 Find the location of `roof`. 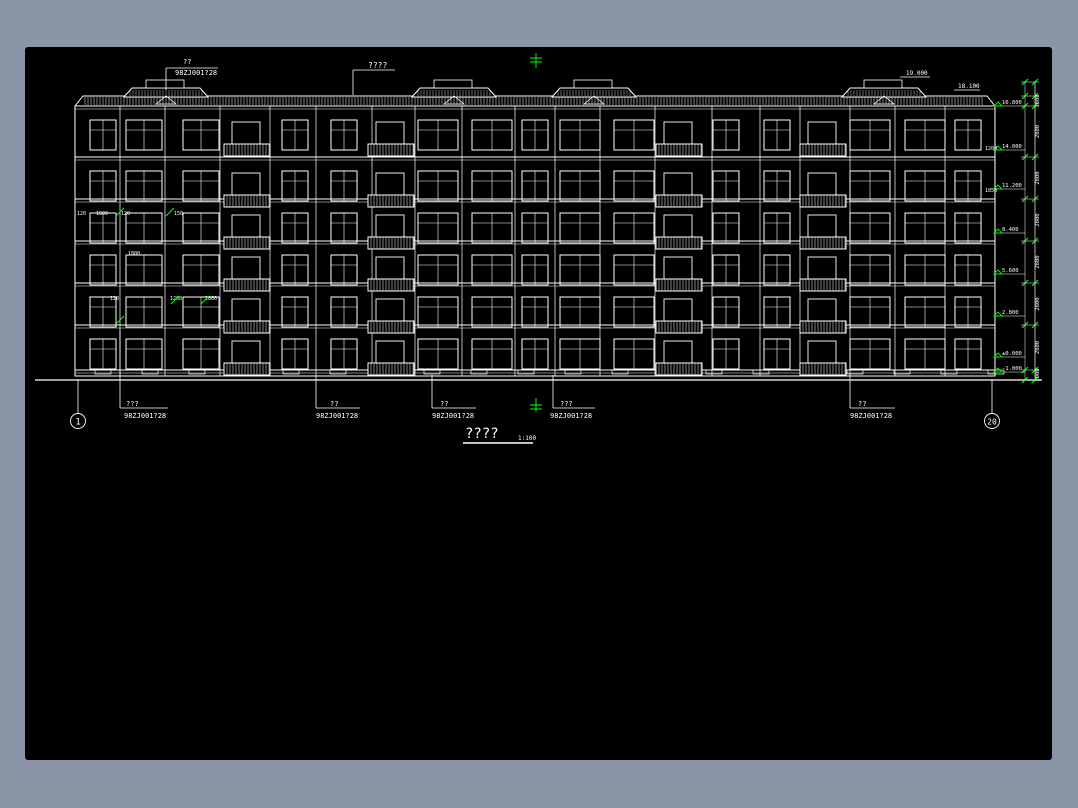

roof is located at coordinates (535, 93).